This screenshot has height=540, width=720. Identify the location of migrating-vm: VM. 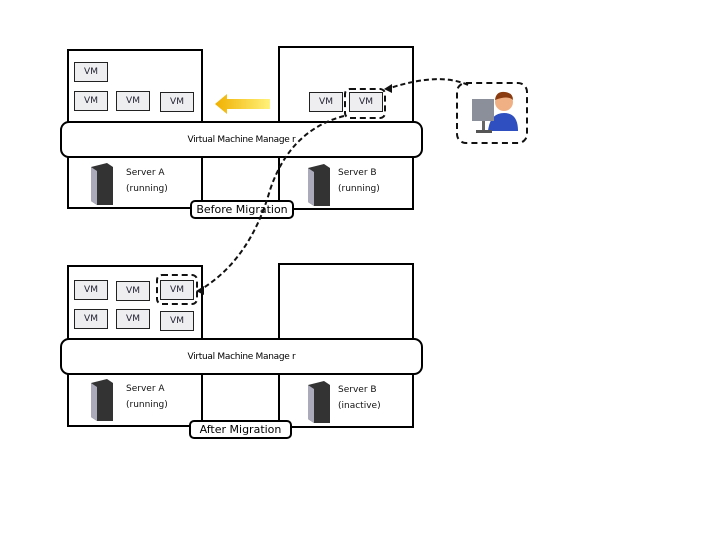
(366, 102).